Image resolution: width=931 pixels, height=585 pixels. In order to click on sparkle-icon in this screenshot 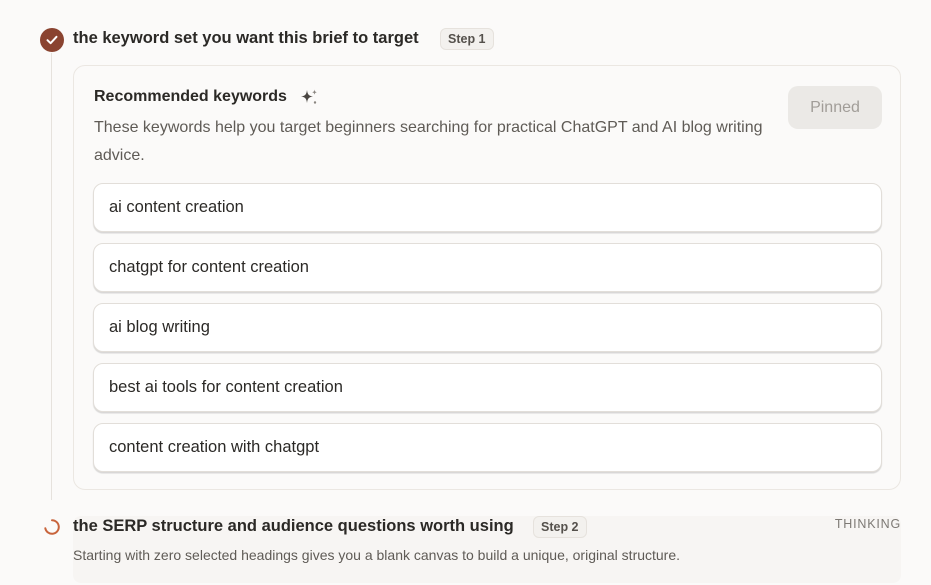, I will do `click(309, 100)`.